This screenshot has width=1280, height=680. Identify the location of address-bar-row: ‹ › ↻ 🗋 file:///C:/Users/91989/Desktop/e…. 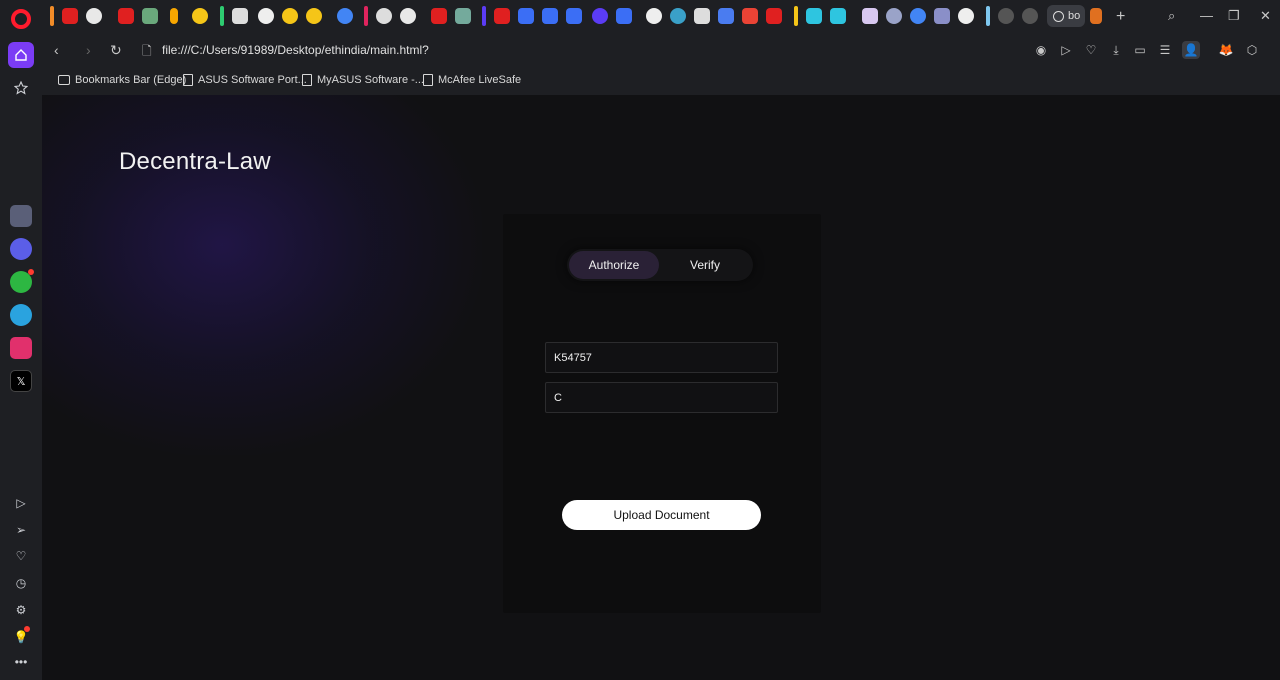
(661, 50).